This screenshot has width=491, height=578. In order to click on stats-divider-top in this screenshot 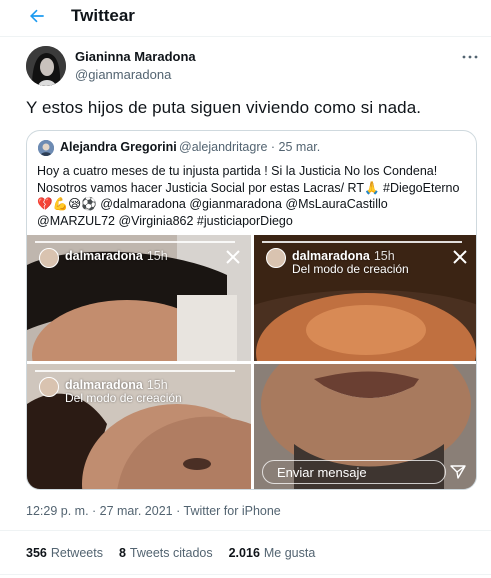, I will do `click(245, 530)`.